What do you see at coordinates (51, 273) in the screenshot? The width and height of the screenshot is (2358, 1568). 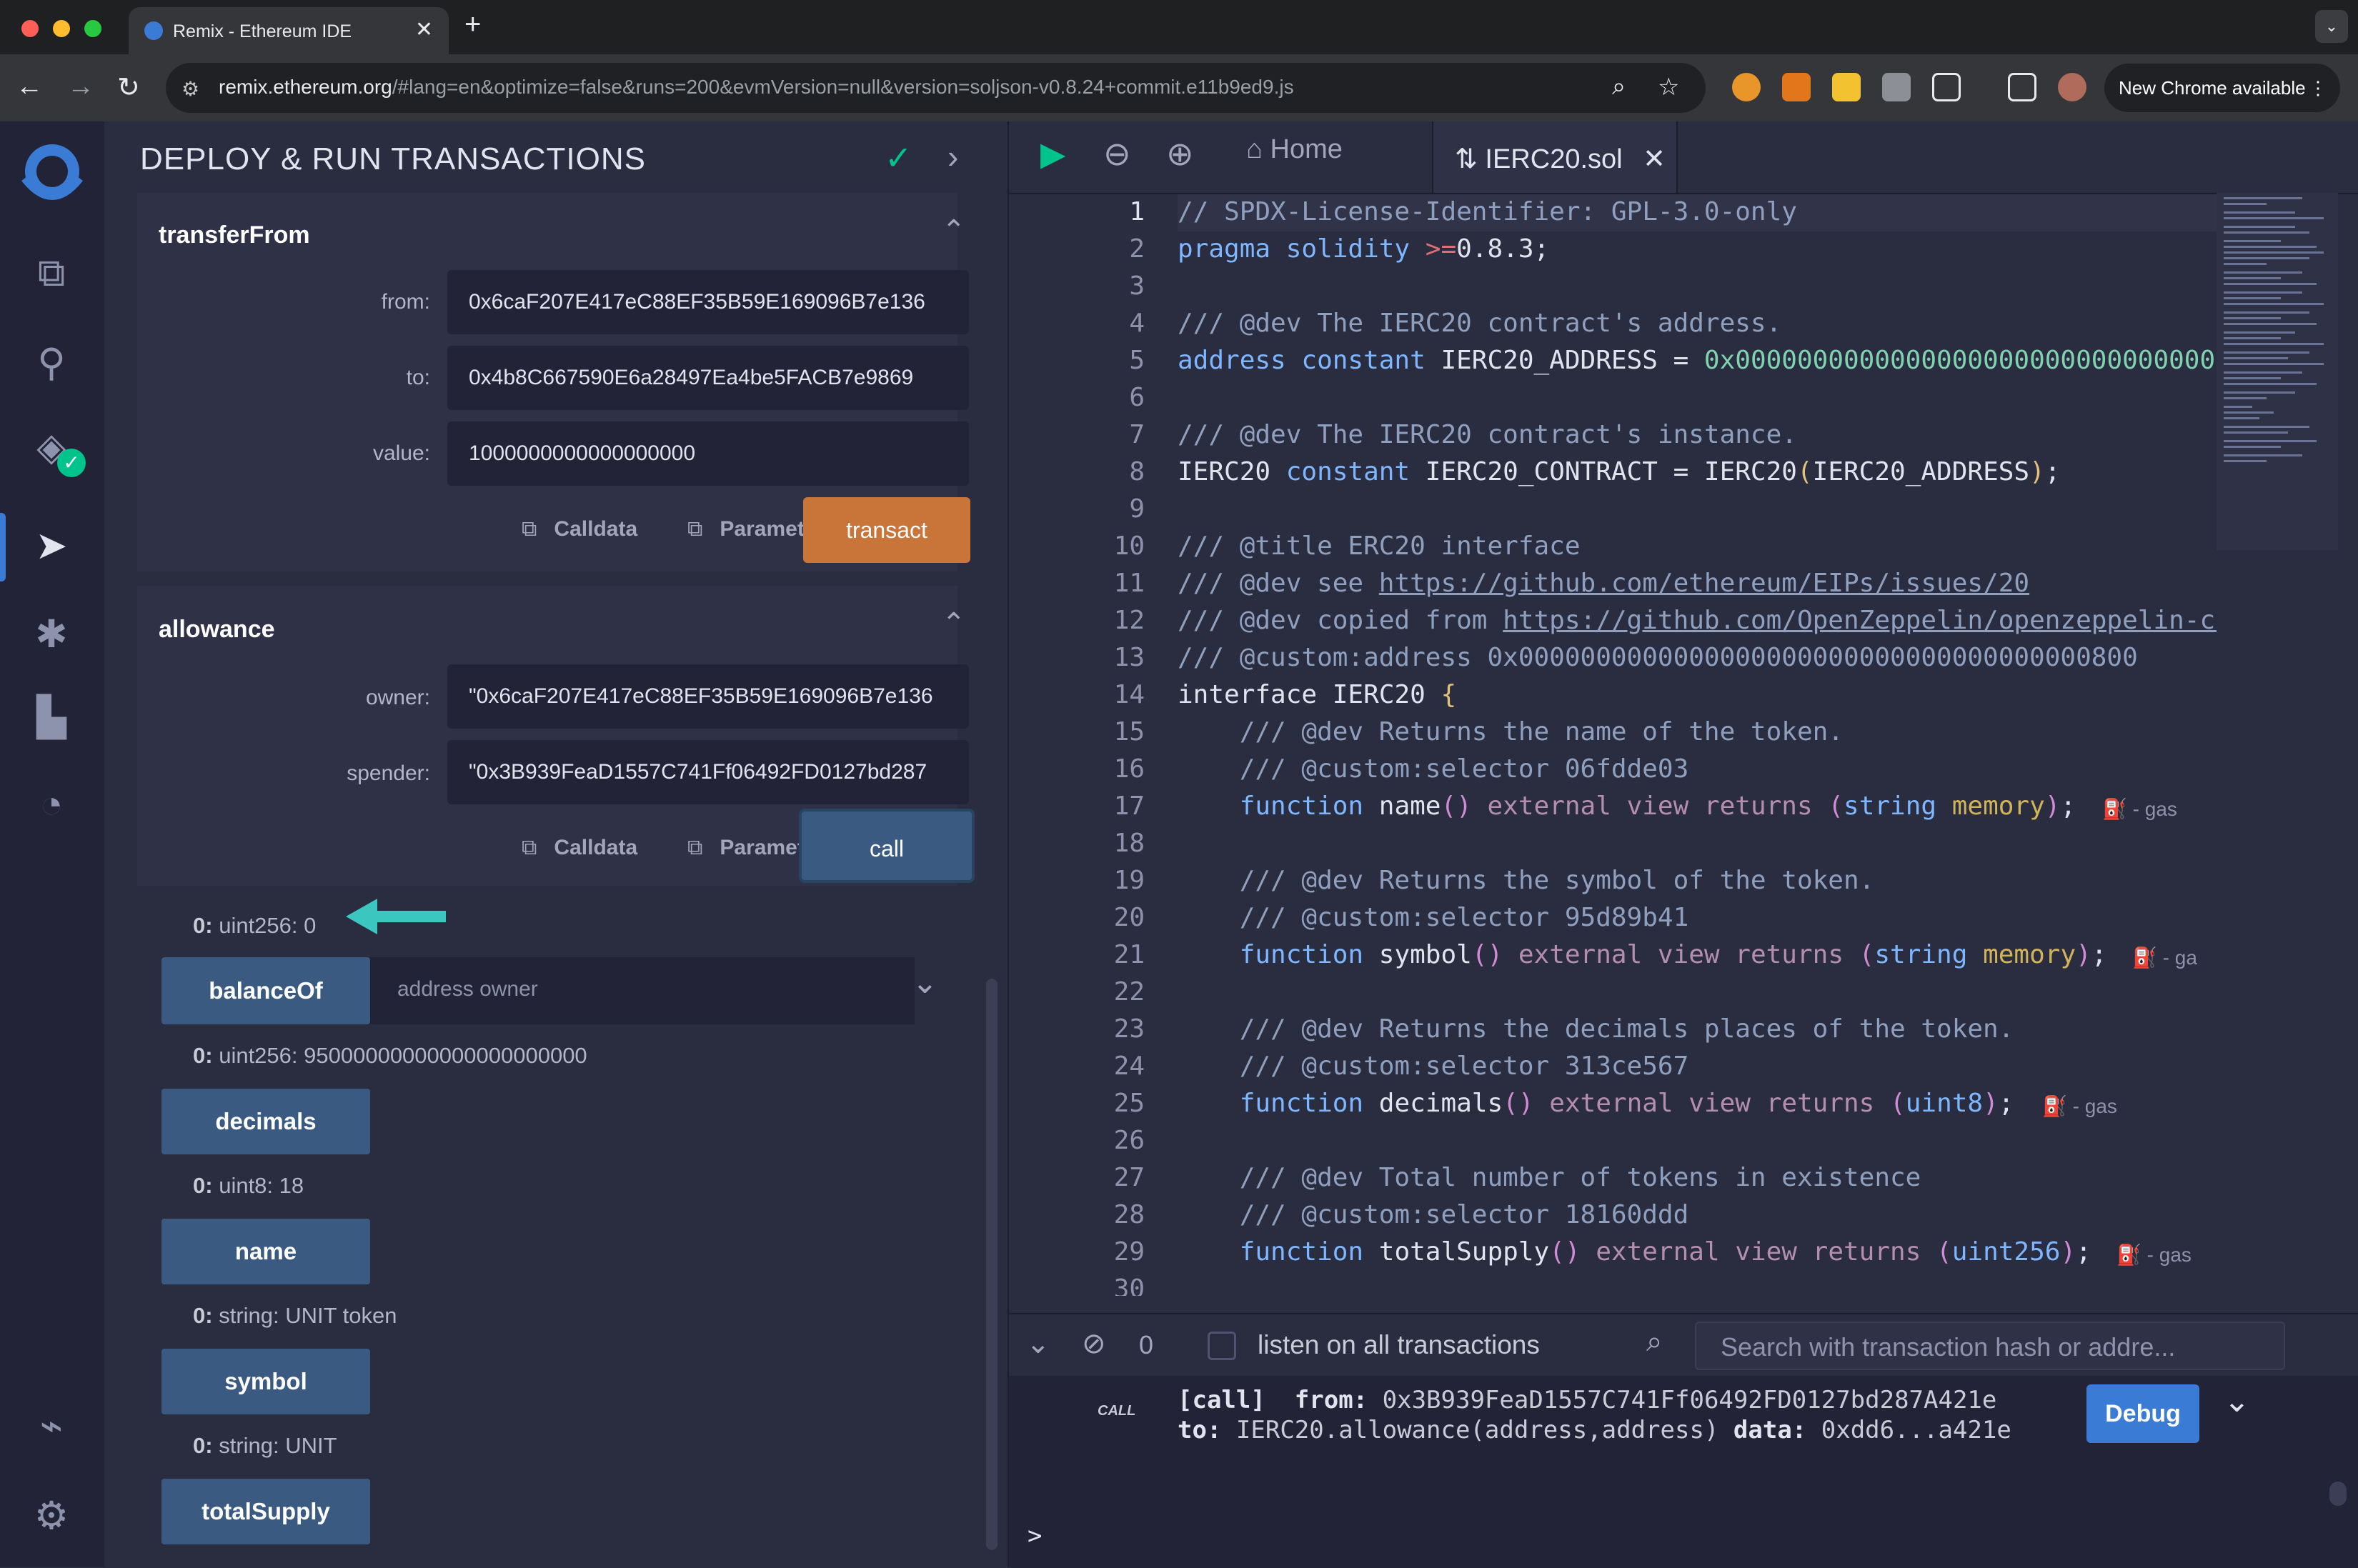 I see `file-explorer-icon: ⧉` at bounding box center [51, 273].